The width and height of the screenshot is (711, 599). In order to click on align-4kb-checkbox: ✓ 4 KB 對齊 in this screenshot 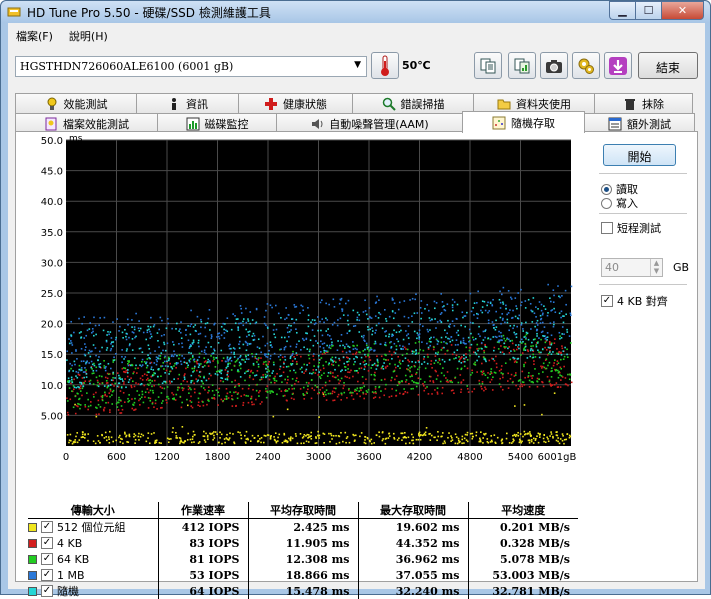, I will do `click(634, 301)`.